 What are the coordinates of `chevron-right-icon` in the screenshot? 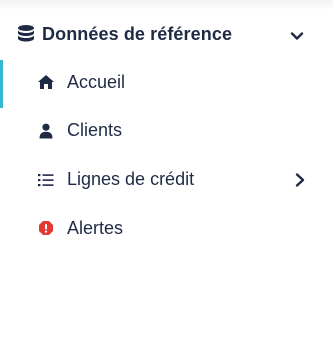 It's located at (300, 180).